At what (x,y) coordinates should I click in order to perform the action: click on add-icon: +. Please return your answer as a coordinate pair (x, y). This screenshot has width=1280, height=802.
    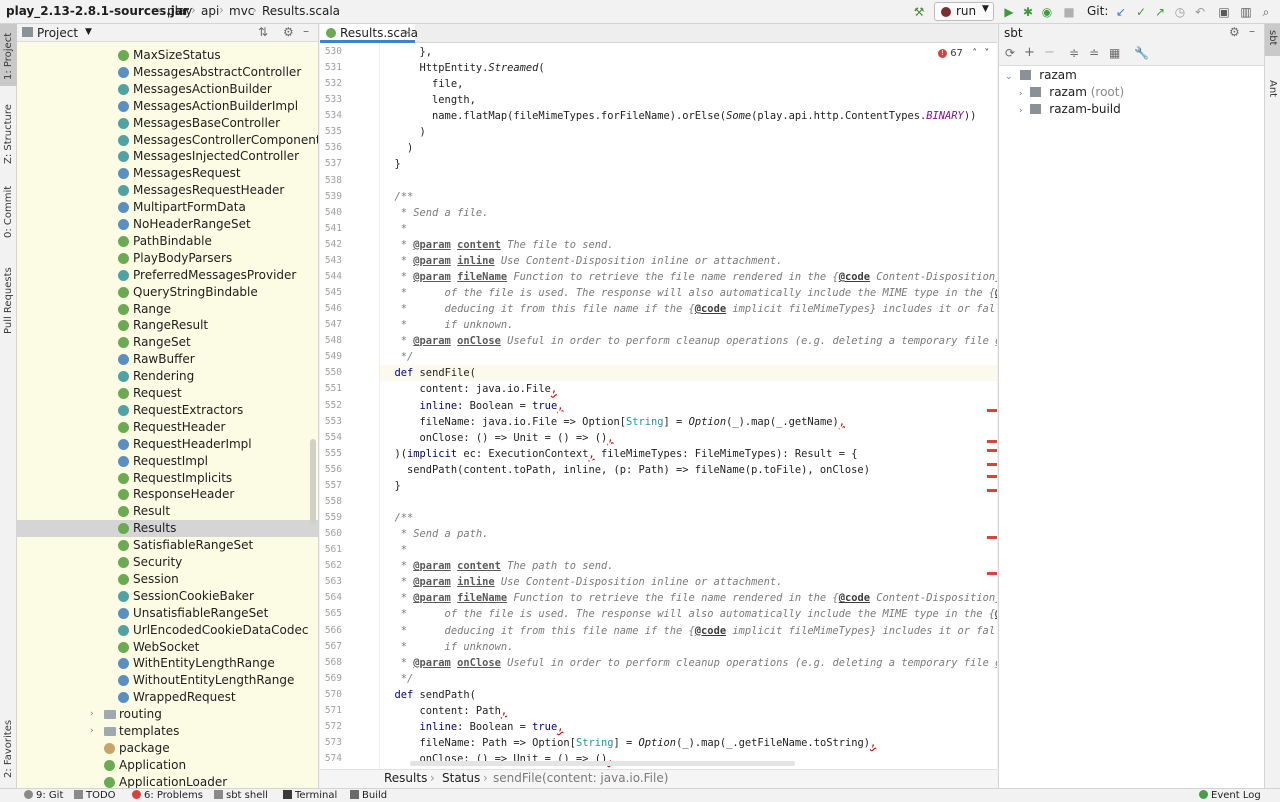
    Looking at the image, I should click on (1029, 52).